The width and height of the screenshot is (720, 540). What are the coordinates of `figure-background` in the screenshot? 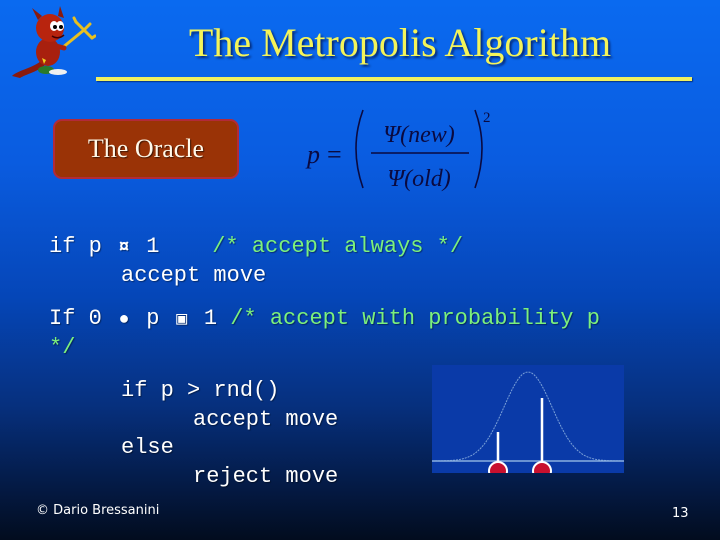 It's located at (528, 419).